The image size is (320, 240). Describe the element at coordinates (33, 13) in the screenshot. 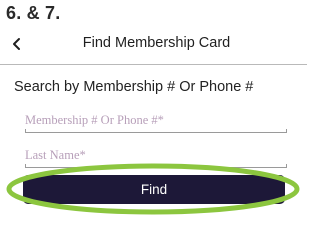

I see `step-label: 6. & 7.` at that location.